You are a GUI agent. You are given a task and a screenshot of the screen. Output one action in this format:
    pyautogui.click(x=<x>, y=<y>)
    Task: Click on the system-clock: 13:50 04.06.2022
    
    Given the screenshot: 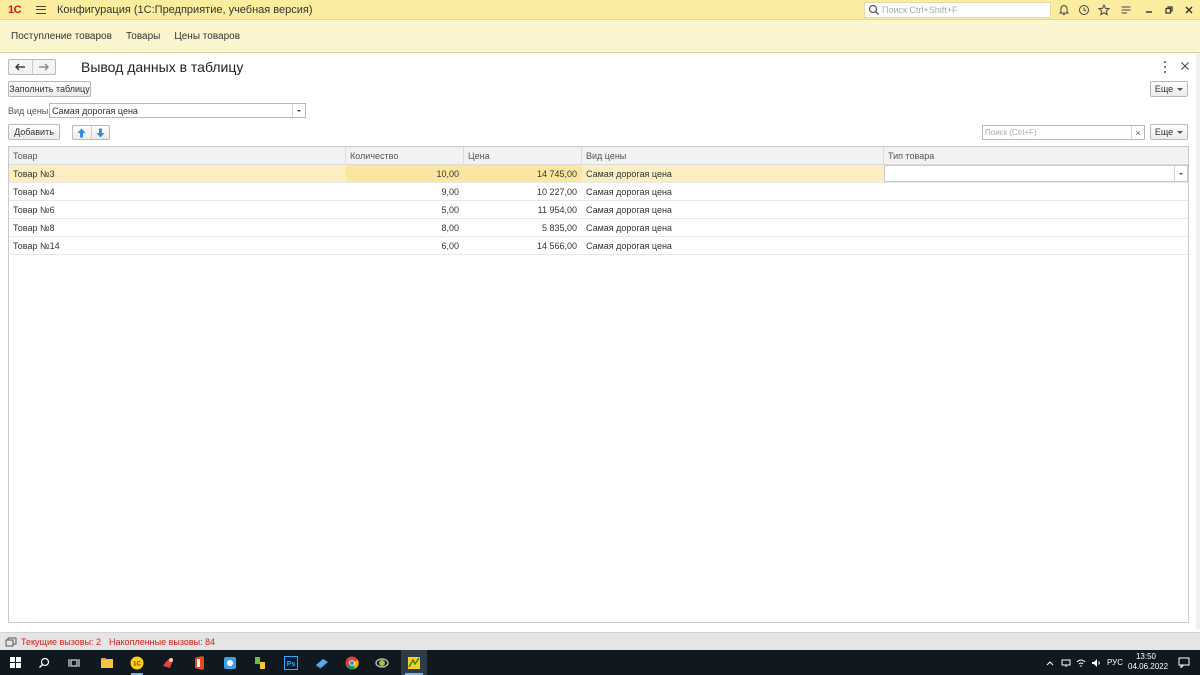 What is the action you would take?
    pyautogui.click(x=1148, y=662)
    